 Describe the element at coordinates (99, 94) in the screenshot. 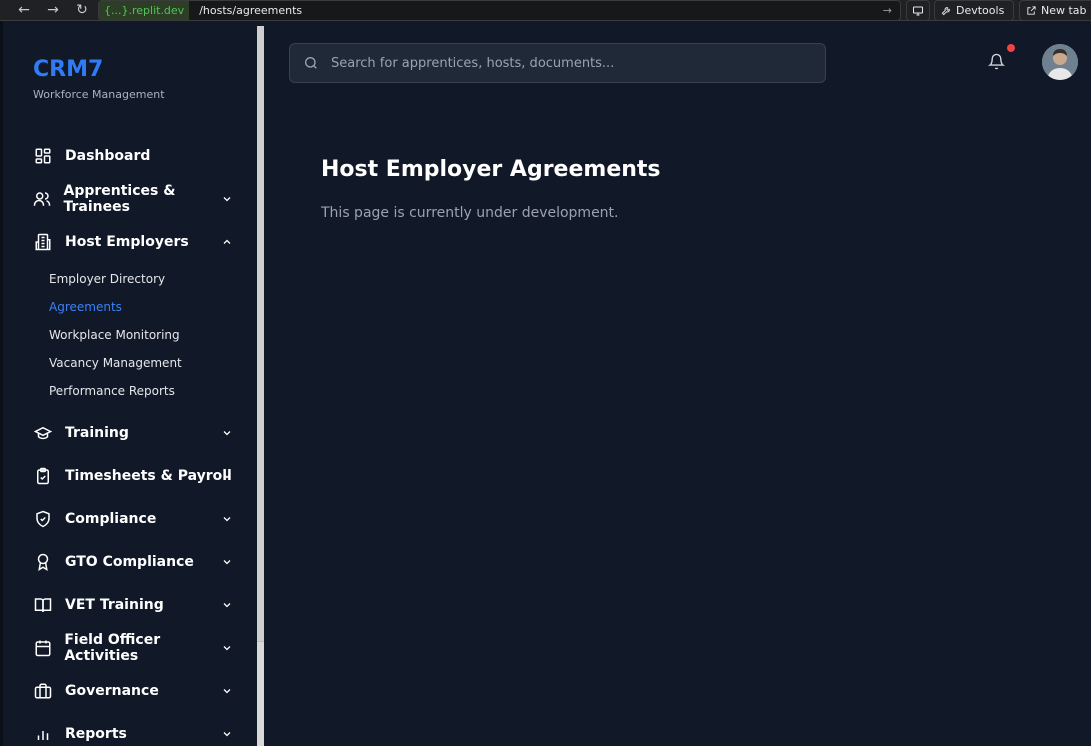

I see `brand-subtitle: Workforce Management` at that location.